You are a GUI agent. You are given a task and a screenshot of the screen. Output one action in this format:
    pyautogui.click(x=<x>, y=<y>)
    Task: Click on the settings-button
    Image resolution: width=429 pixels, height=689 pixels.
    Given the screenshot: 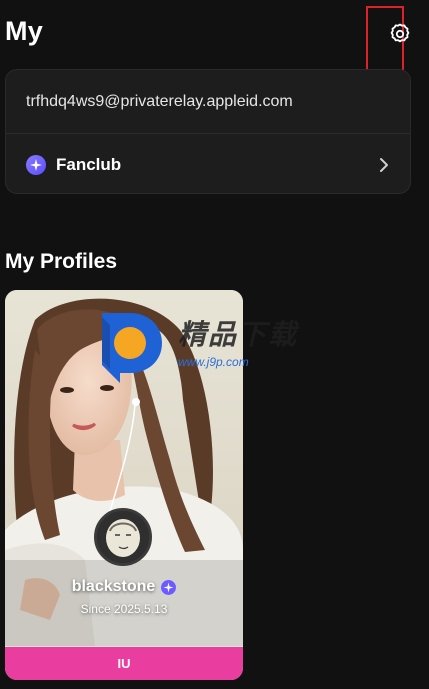 What is the action you would take?
    pyautogui.click(x=400, y=34)
    